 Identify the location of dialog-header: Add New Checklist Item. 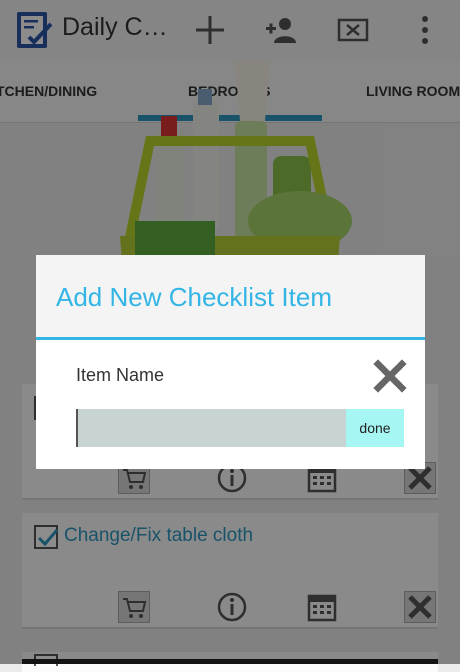
(230, 297).